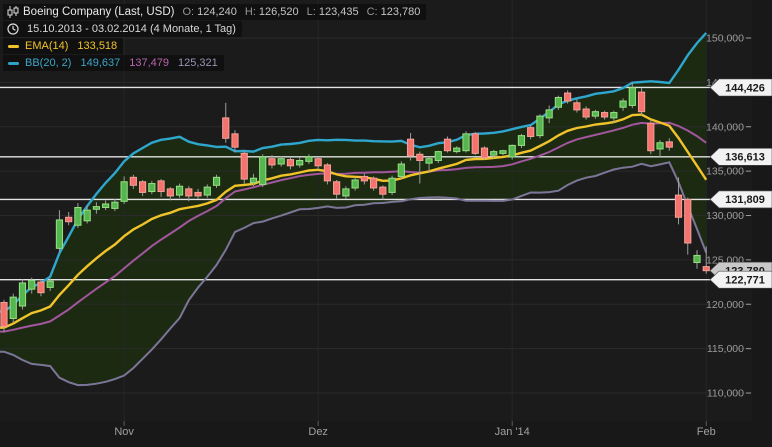 The height and width of the screenshot is (447, 772). I want to click on close-value: 123,780, so click(400, 12).